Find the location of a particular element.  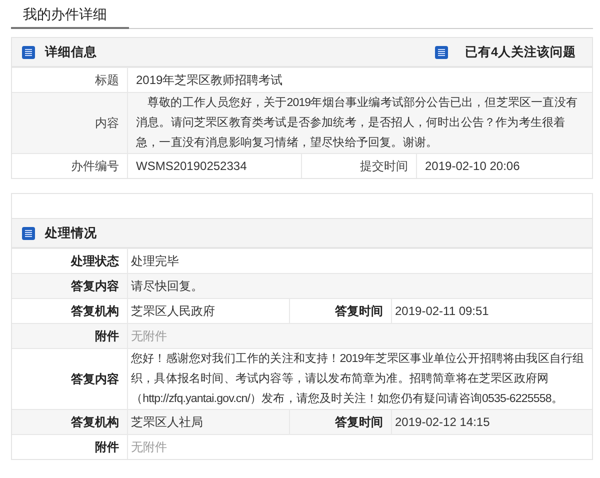

field-value: 芝罘区人社局 is located at coordinates (209, 422).